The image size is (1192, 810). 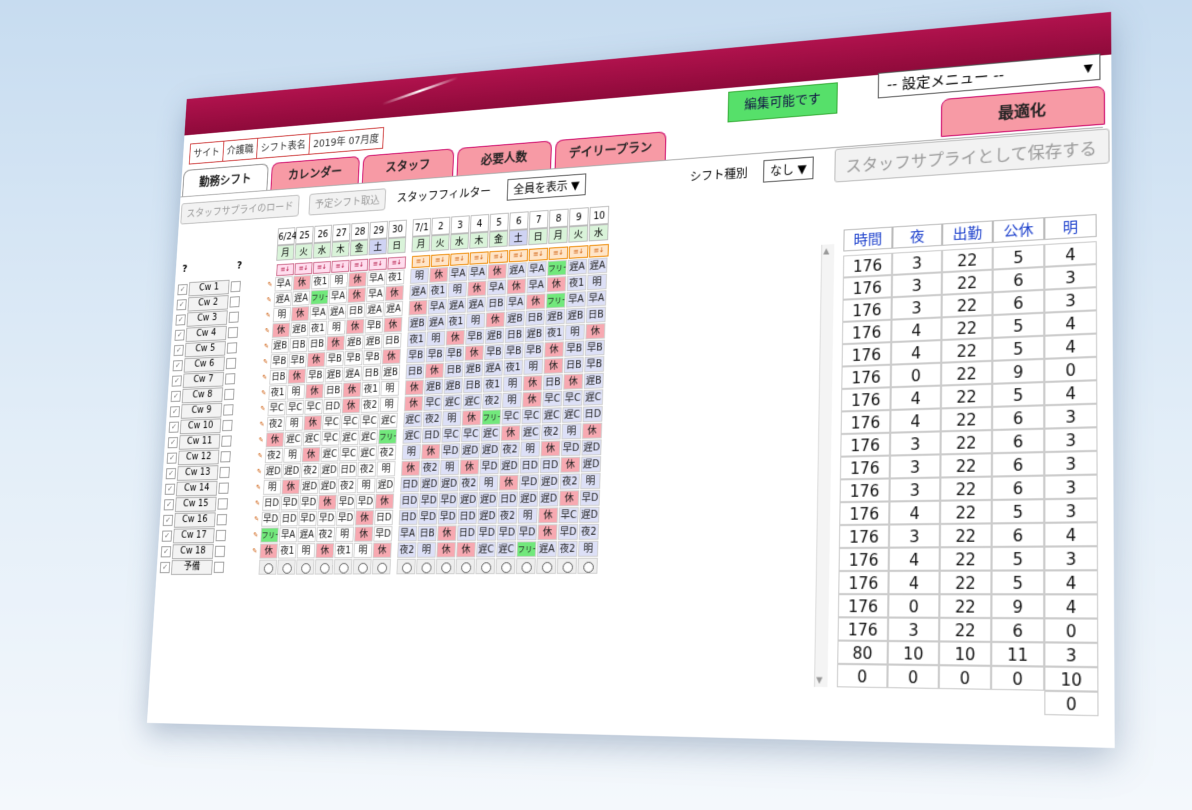 I want to click on load-staff-supply-button: スタッフサプライのロード, so click(x=240, y=209).